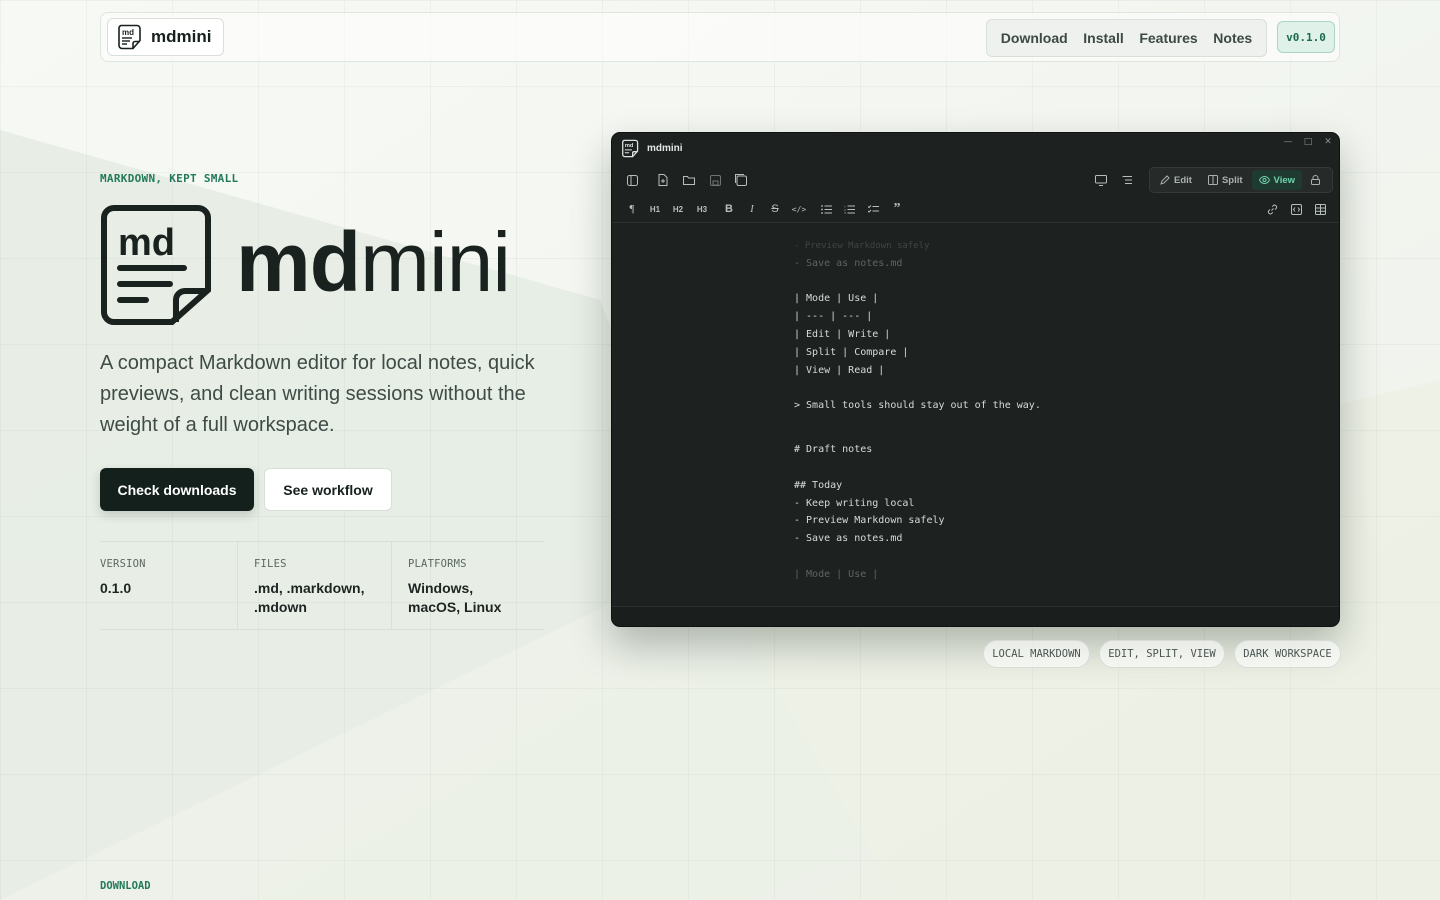  What do you see at coordinates (851, 352) in the screenshot?
I see `editor-line: | Split | Compare |` at bounding box center [851, 352].